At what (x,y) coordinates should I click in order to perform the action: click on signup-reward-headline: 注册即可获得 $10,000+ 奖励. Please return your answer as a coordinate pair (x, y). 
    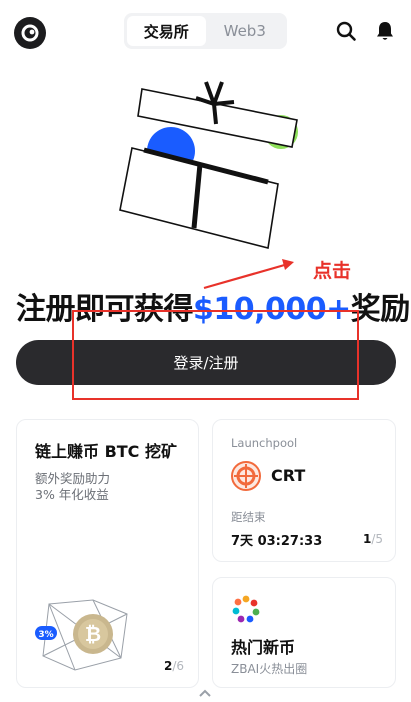
    Looking at the image, I should click on (213, 306).